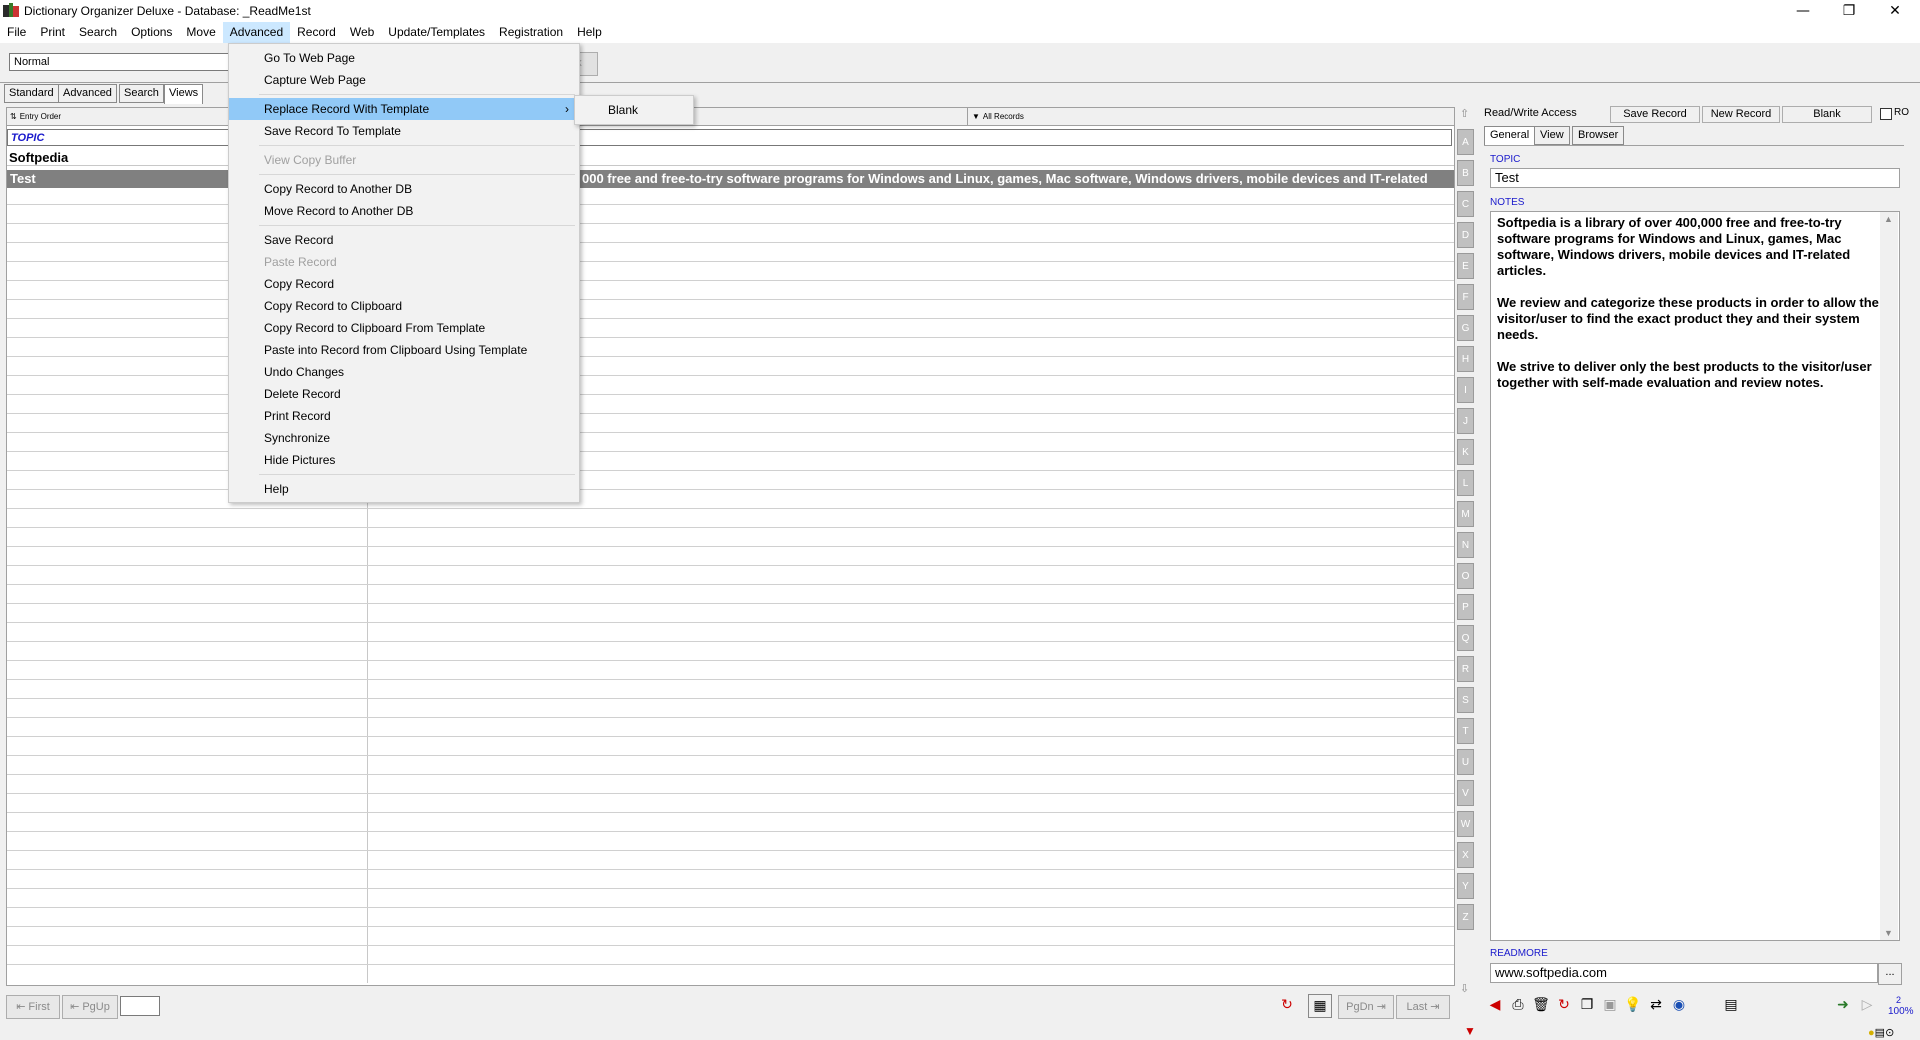 This screenshot has height=1040, width=1920. What do you see at coordinates (1423, 1007) in the screenshot?
I see `last-button: Last ⇥` at bounding box center [1423, 1007].